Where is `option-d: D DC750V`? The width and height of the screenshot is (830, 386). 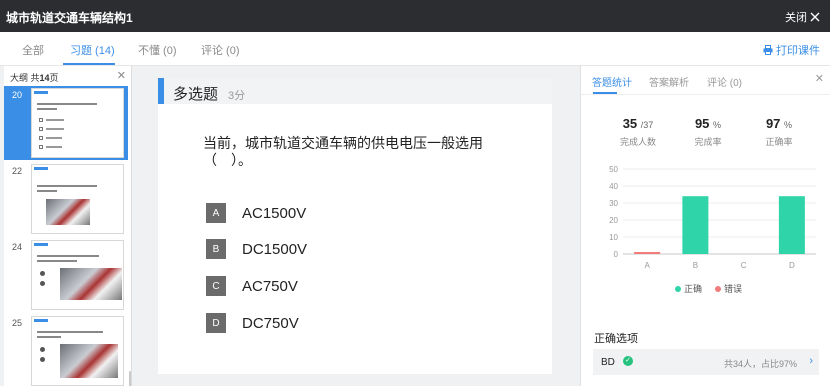 option-d: D DC750V is located at coordinates (252, 323).